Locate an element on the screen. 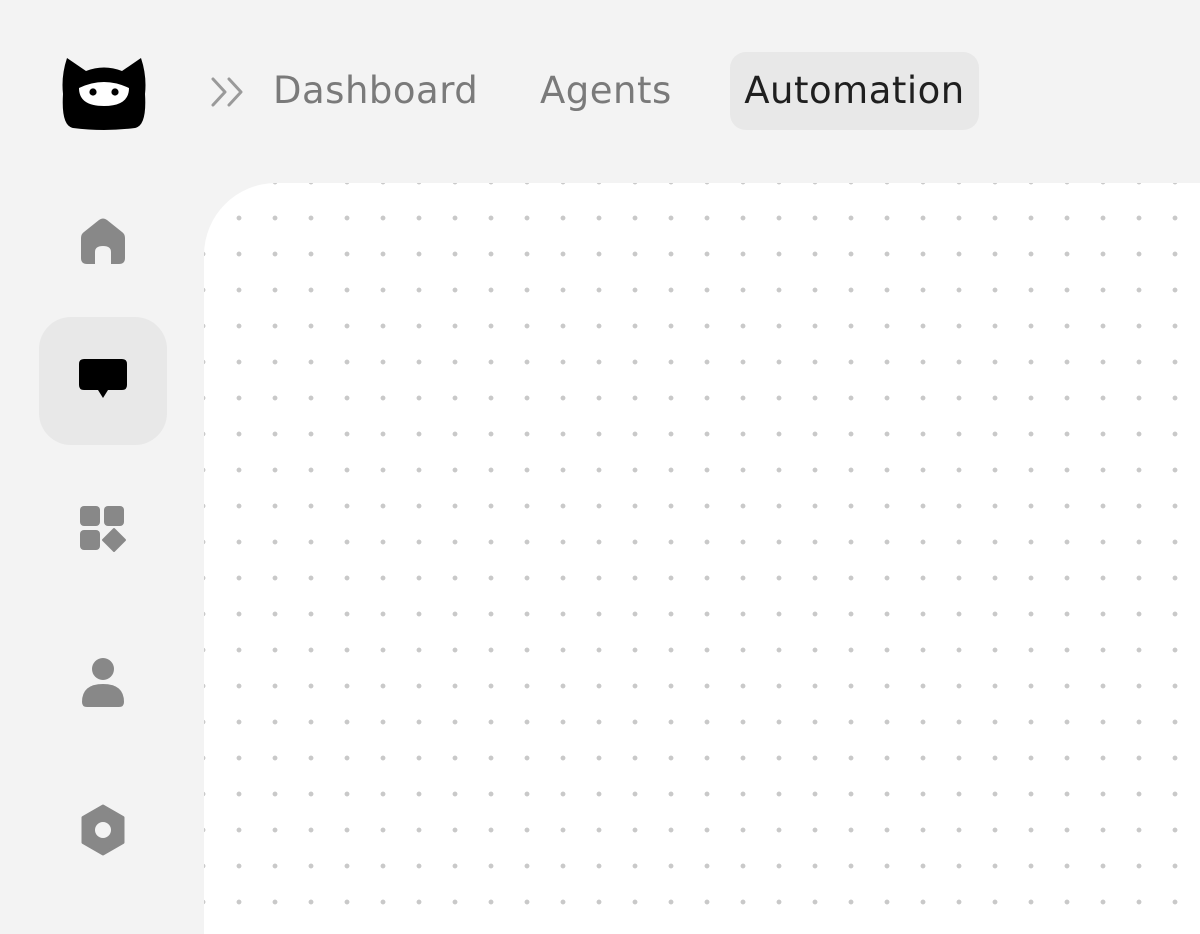 This screenshot has height=934, width=1200. chat-bubble-icon is located at coordinates (103, 381).